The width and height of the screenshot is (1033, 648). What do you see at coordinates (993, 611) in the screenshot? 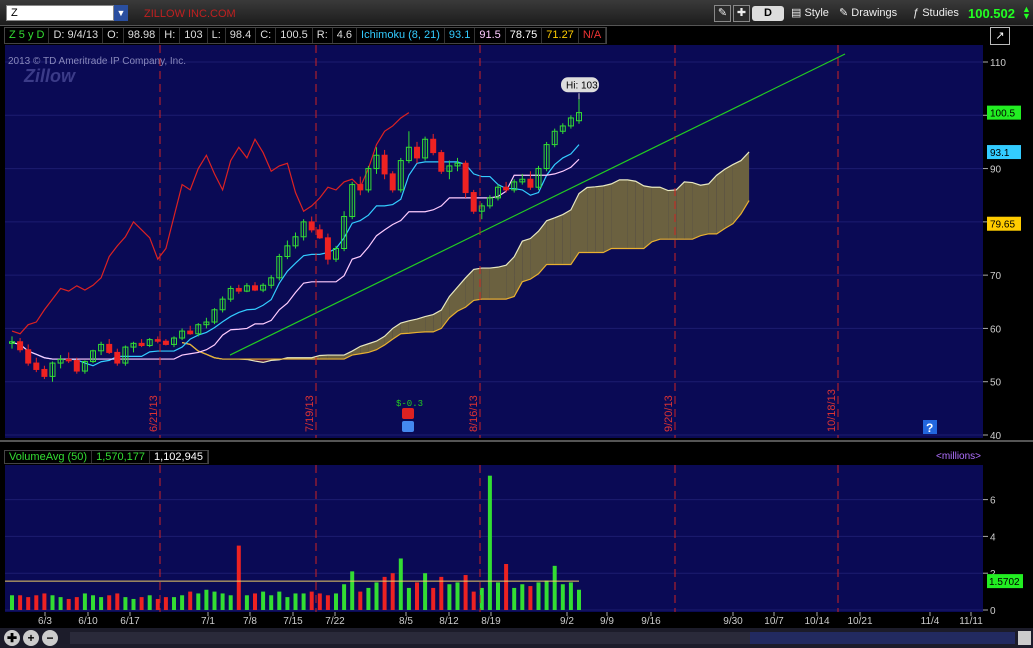
I see `volume-tick-label: 0` at bounding box center [993, 611].